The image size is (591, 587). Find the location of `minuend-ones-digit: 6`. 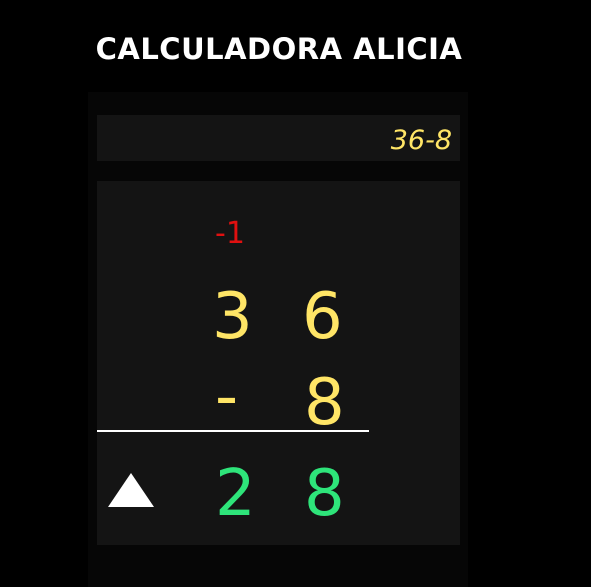

minuend-ones-digit: 6 is located at coordinates (322, 317).